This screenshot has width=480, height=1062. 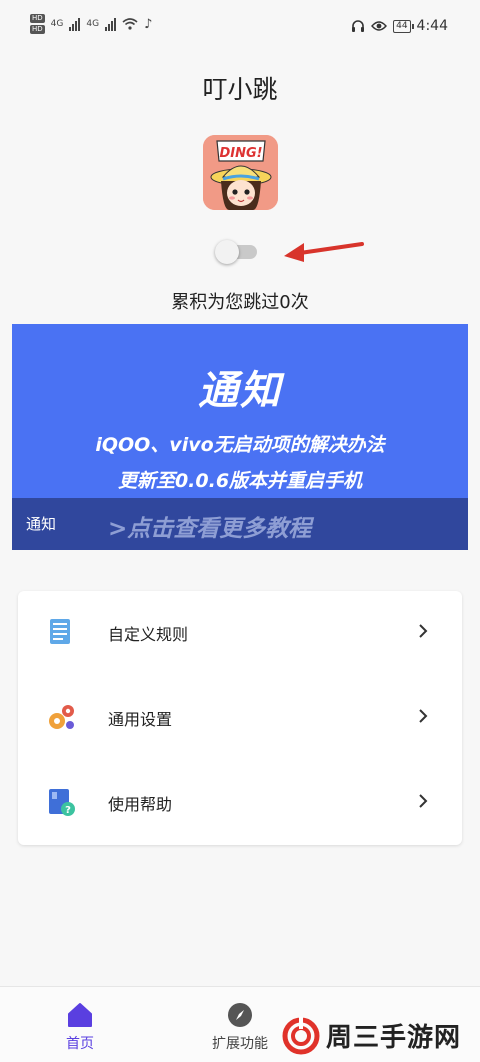 I want to click on hd-badges: HD HD, so click(x=37, y=24).